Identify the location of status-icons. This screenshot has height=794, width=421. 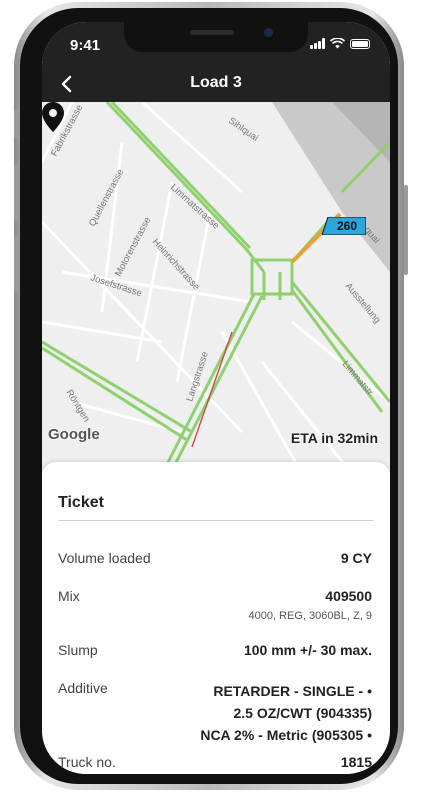
(340, 43).